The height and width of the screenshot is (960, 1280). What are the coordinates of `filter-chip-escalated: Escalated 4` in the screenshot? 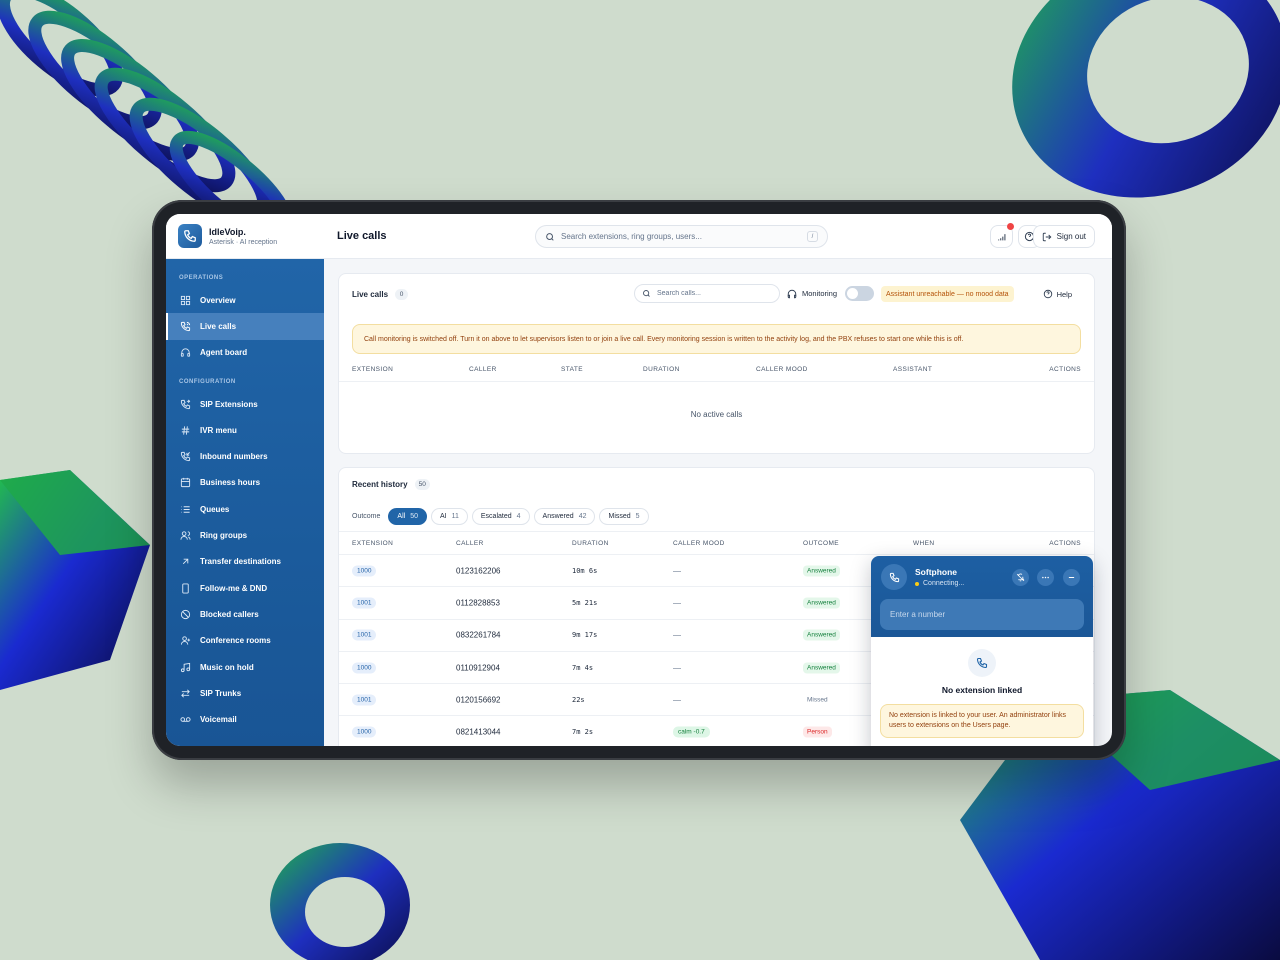 It's located at (500, 516).